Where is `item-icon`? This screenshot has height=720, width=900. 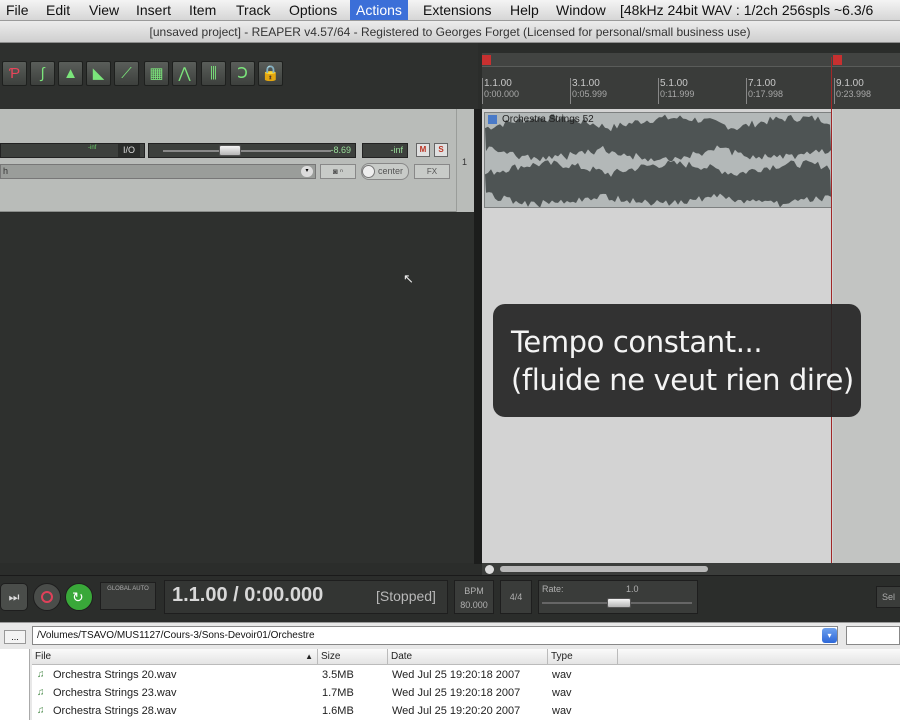
item-icon is located at coordinates (492, 119).